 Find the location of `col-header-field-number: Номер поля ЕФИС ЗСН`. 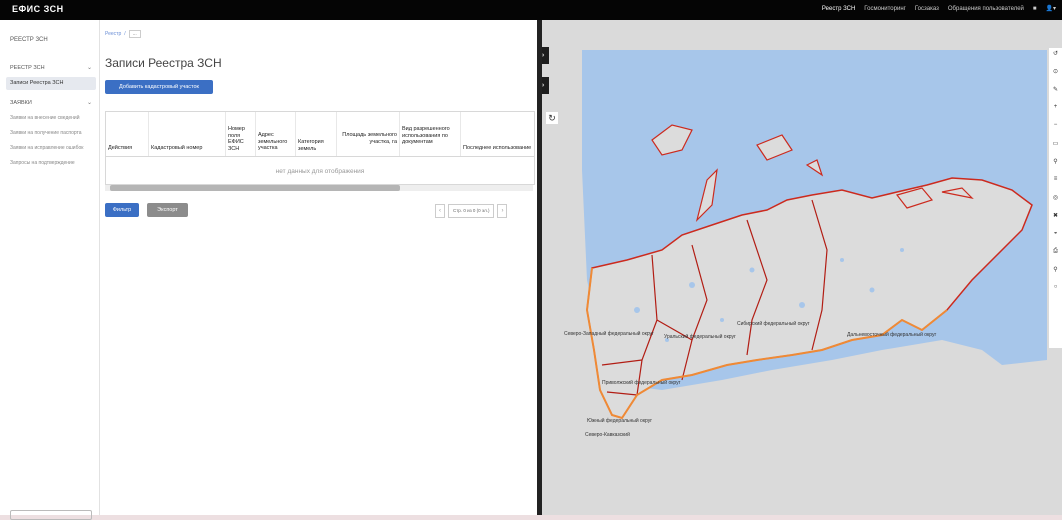

col-header-field-number: Номер поля ЕФИС ЗСН is located at coordinates (240, 139).